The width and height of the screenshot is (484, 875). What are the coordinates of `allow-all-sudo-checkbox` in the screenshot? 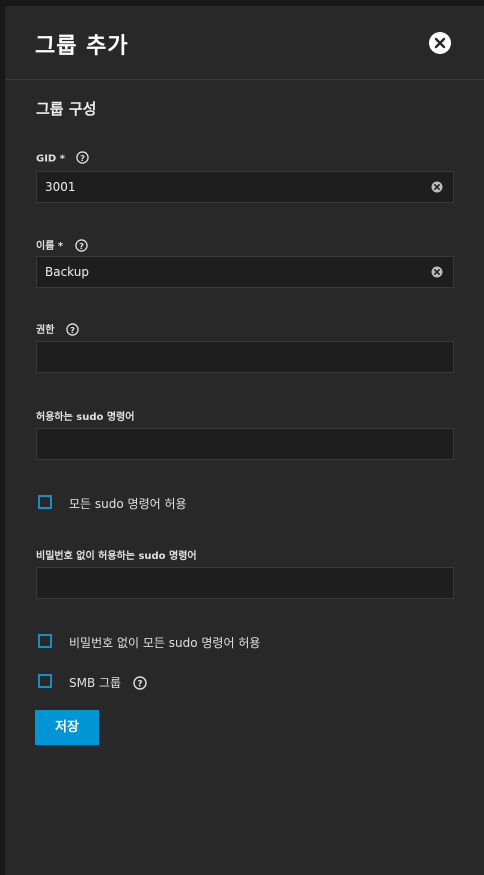 It's located at (45, 502).